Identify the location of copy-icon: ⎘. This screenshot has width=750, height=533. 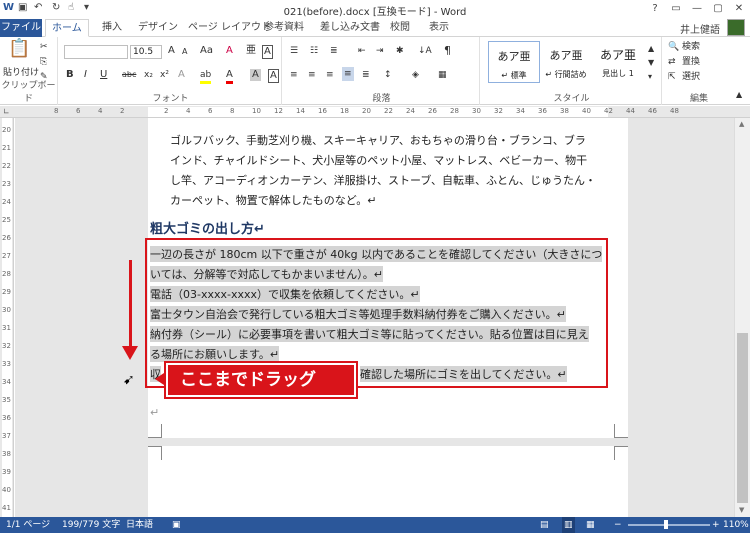
(43, 62).